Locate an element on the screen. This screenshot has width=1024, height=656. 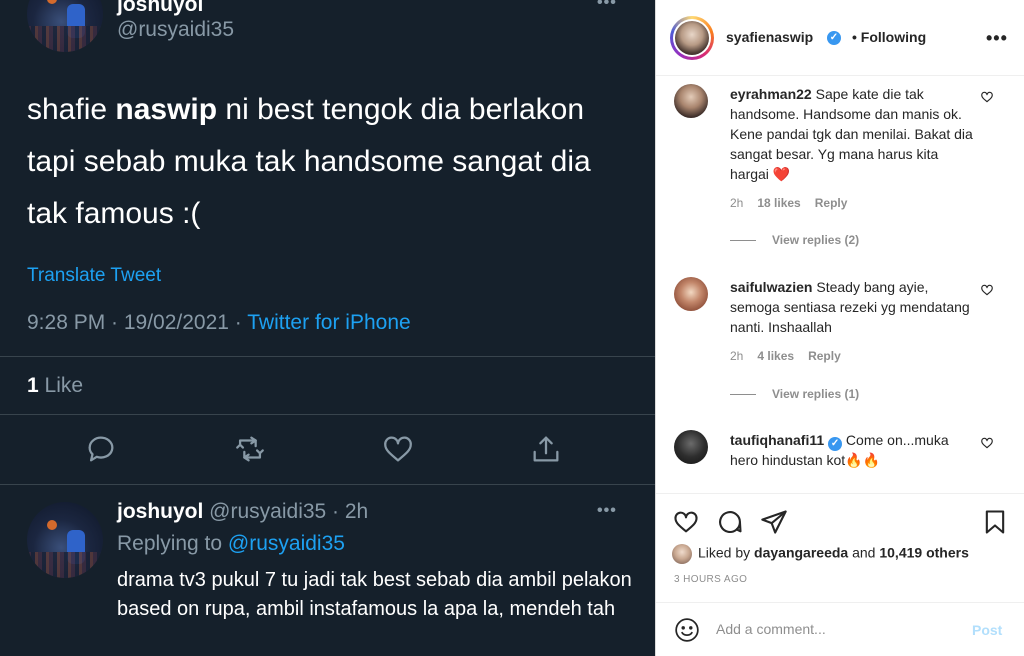
emoji-icon is located at coordinates (687, 630).